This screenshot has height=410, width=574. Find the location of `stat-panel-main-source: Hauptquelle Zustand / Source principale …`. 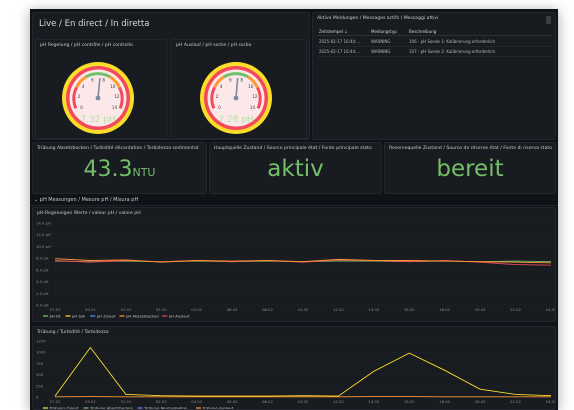

stat-panel-main-source: Hauptquelle Zustand / Source principale … is located at coordinates (295, 168).